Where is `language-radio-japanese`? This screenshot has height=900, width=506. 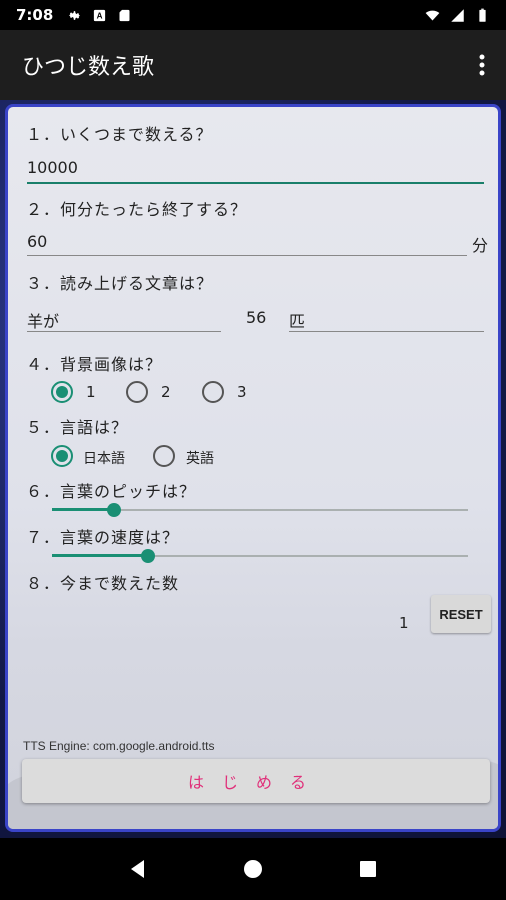 language-radio-japanese is located at coordinates (62, 456).